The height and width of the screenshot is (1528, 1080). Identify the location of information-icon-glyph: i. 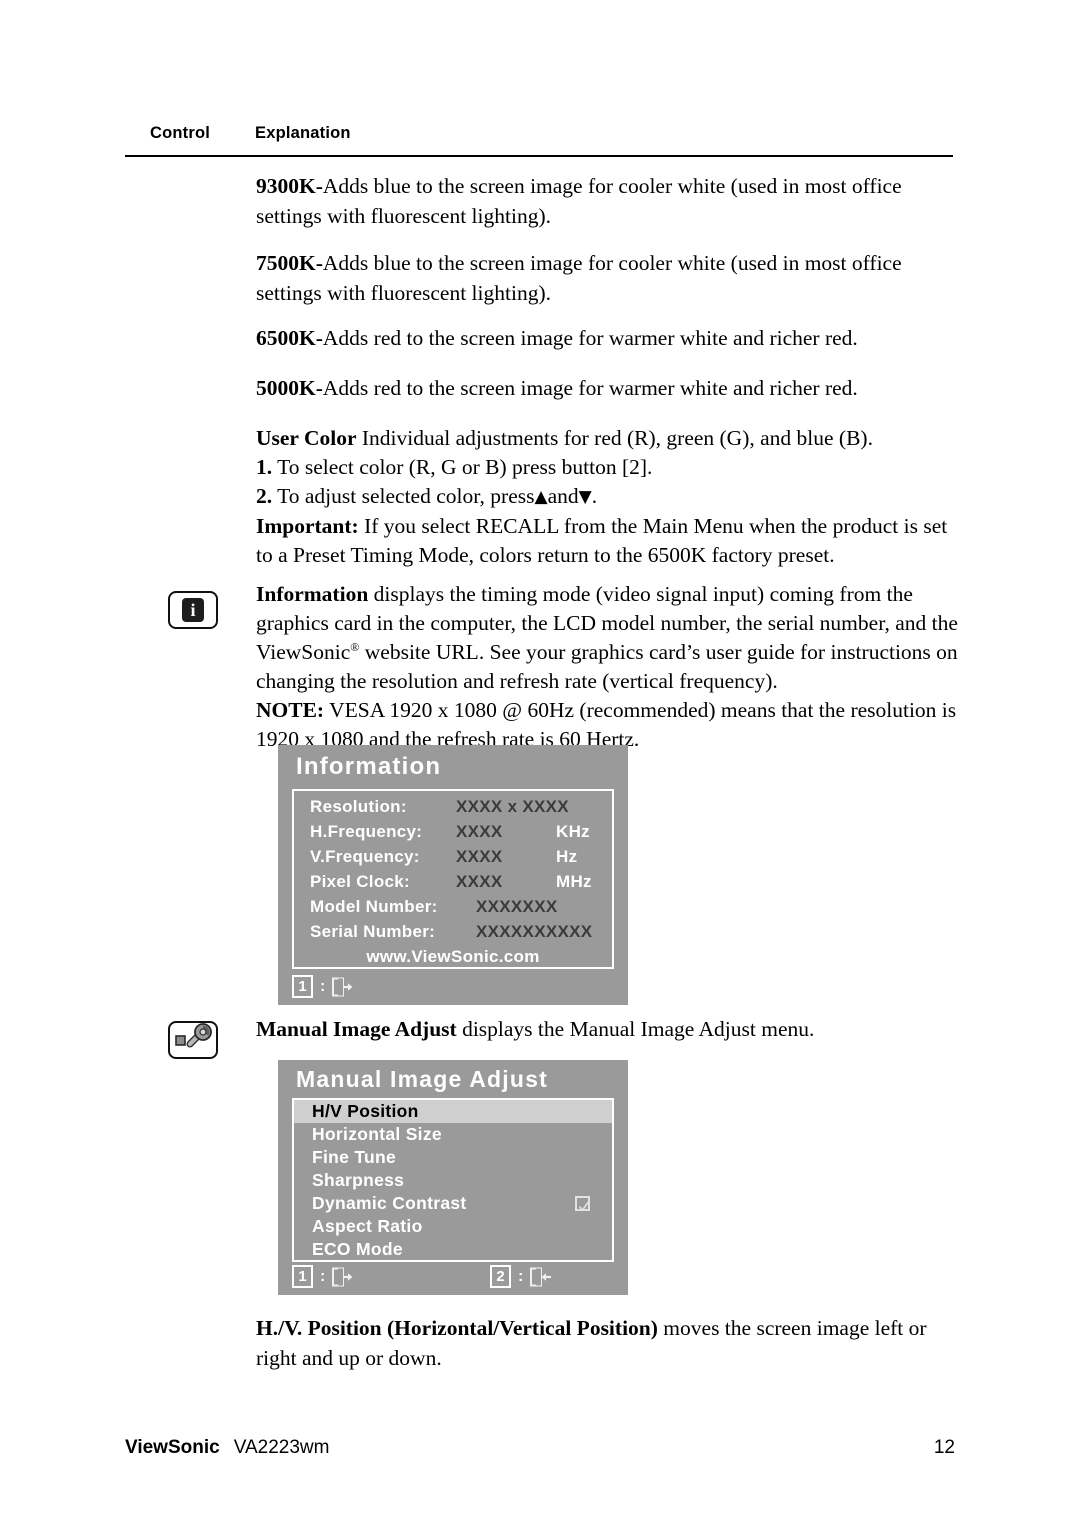
(193, 610).